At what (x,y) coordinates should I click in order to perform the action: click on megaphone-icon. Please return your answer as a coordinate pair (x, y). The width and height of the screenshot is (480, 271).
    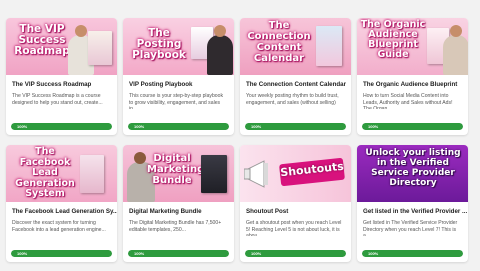
    Looking at the image, I should click on (256, 174).